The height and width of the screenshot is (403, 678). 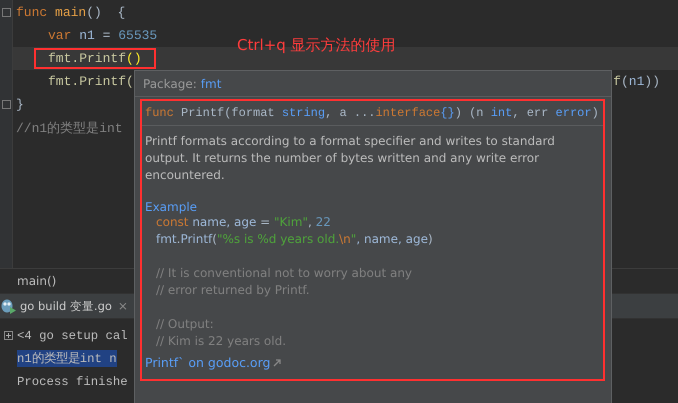 What do you see at coordinates (277, 362) in the screenshot?
I see `external-link-icon` at bounding box center [277, 362].